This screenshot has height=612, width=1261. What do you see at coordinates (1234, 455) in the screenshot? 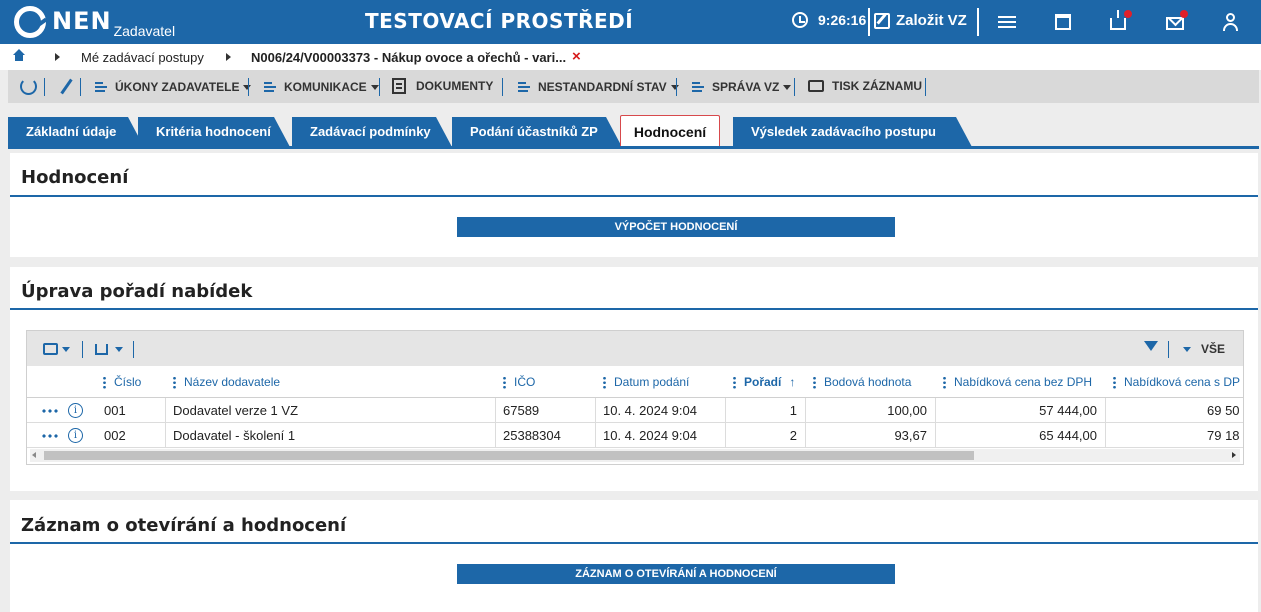
I see `scroll-right-icon` at bounding box center [1234, 455].